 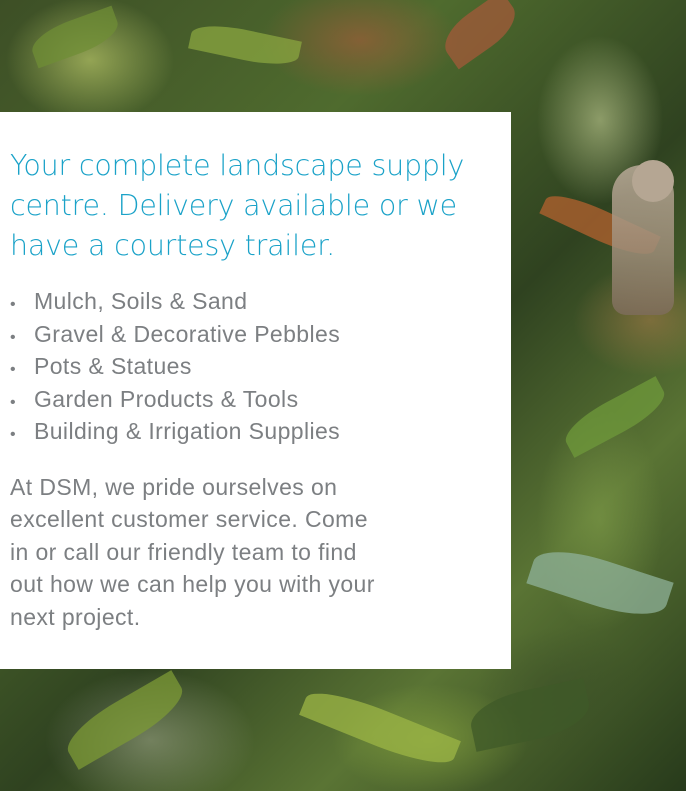 I want to click on intro-line: next project., so click(x=75, y=616).